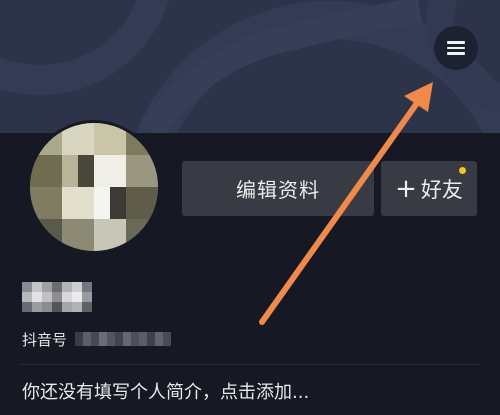  Describe the element at coordinates (57, 297) in the screenshot. I see `username-blurred` at that location.